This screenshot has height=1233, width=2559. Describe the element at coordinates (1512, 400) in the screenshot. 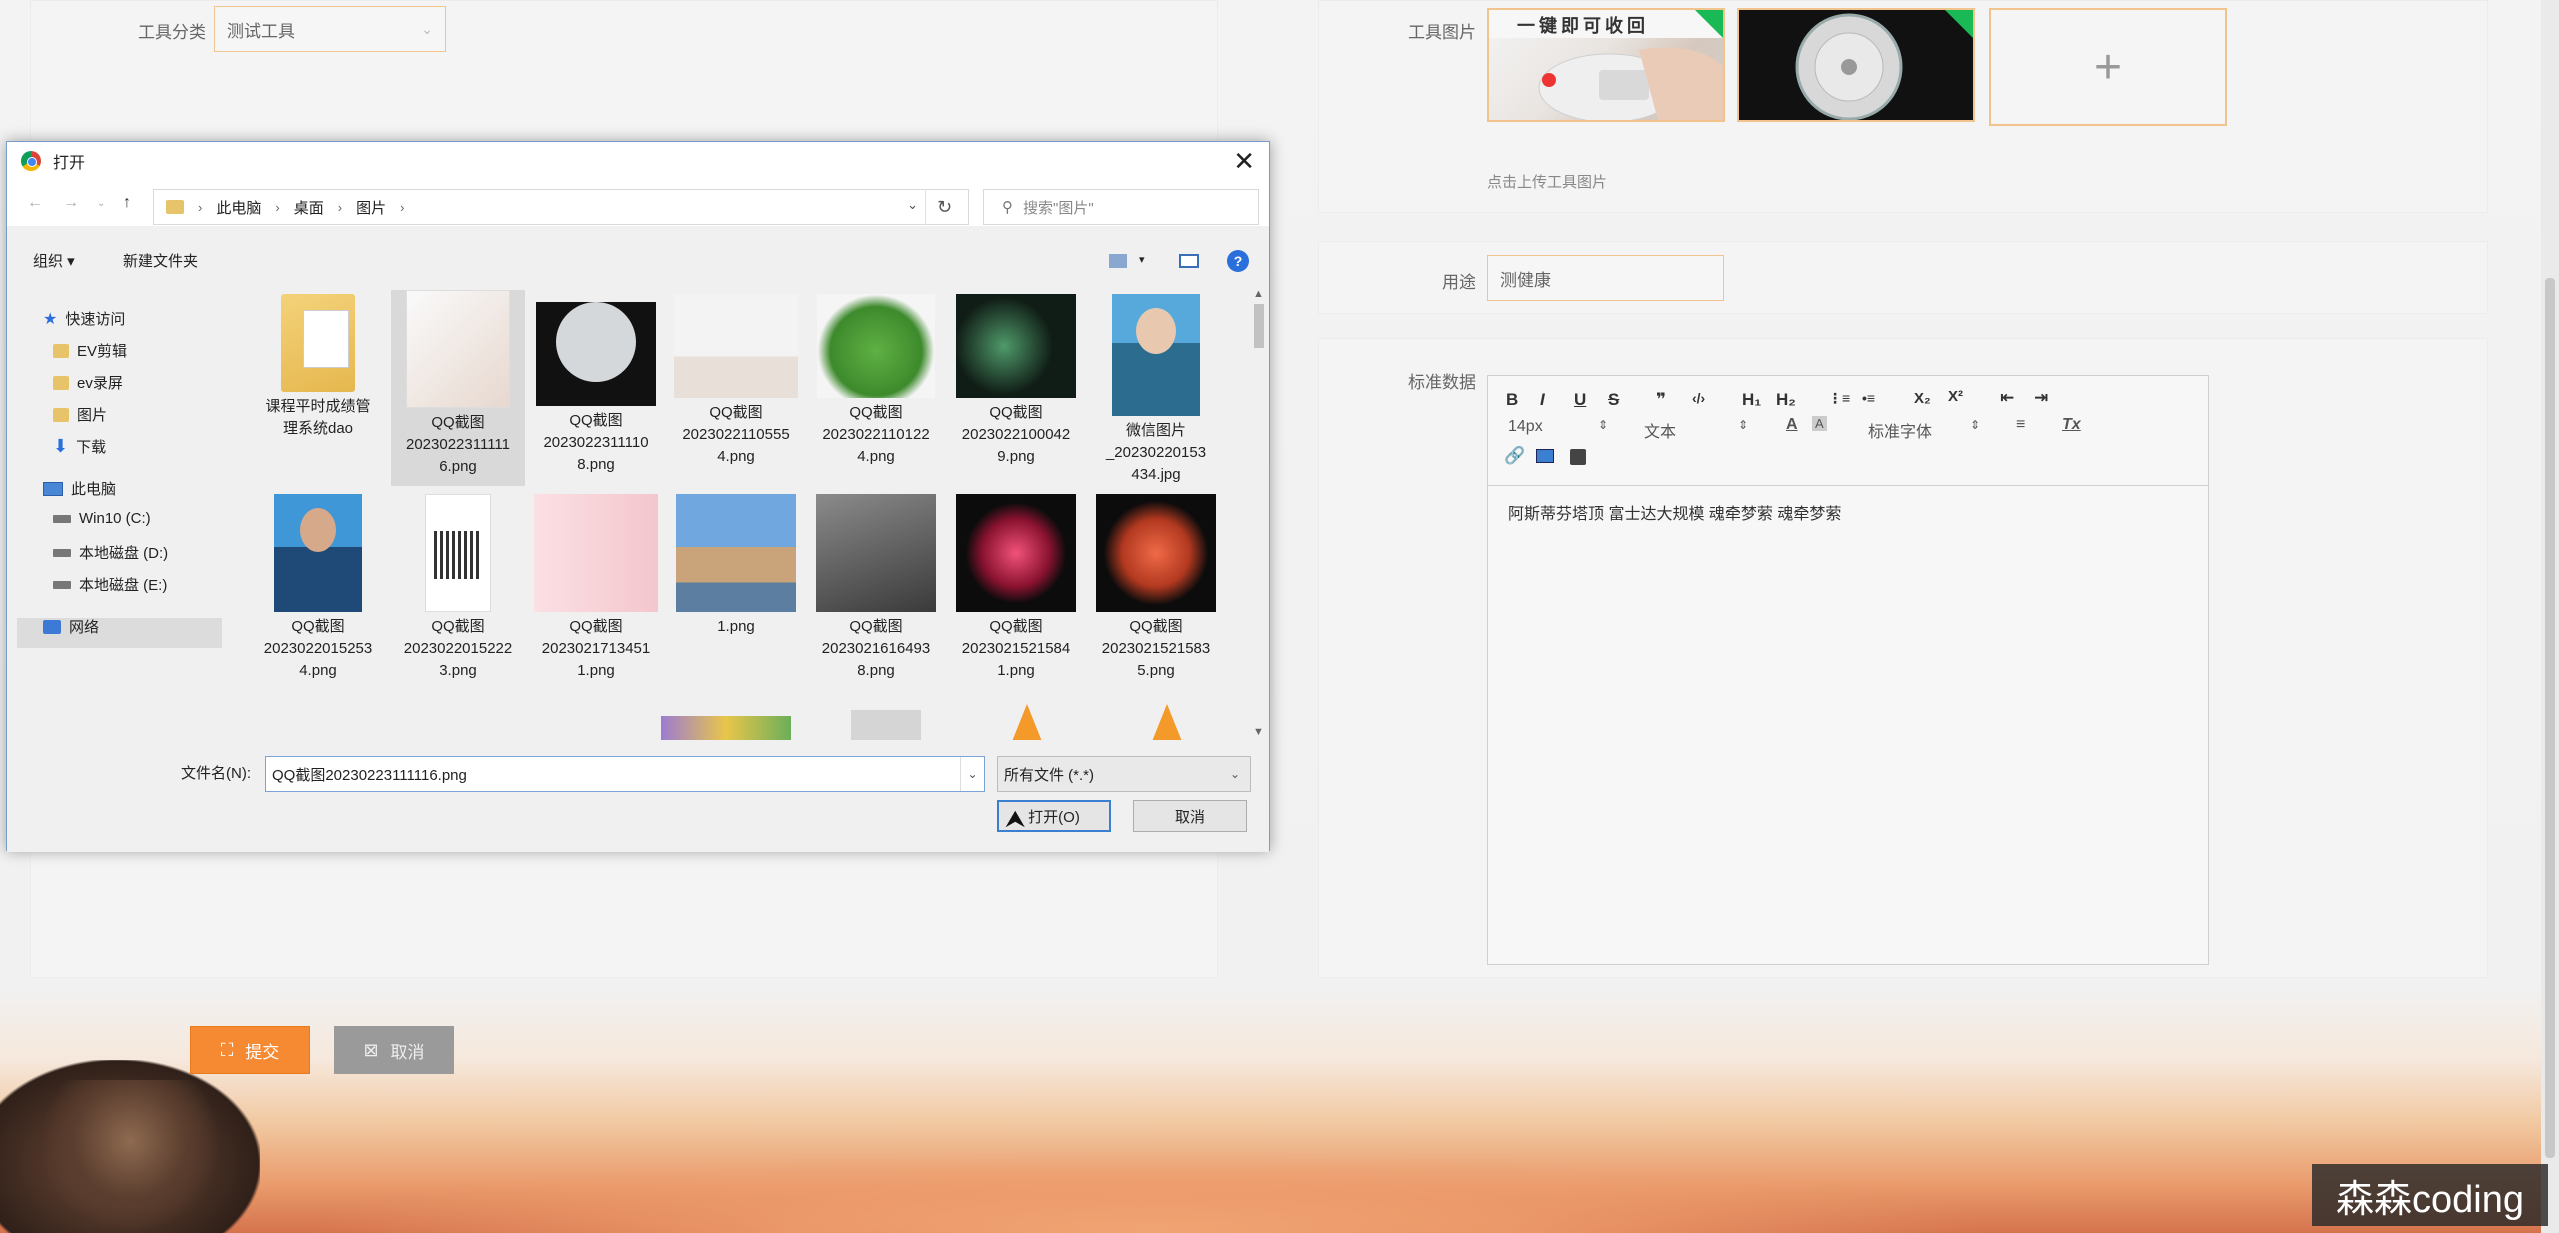

I see `bold-button: B` at that location.